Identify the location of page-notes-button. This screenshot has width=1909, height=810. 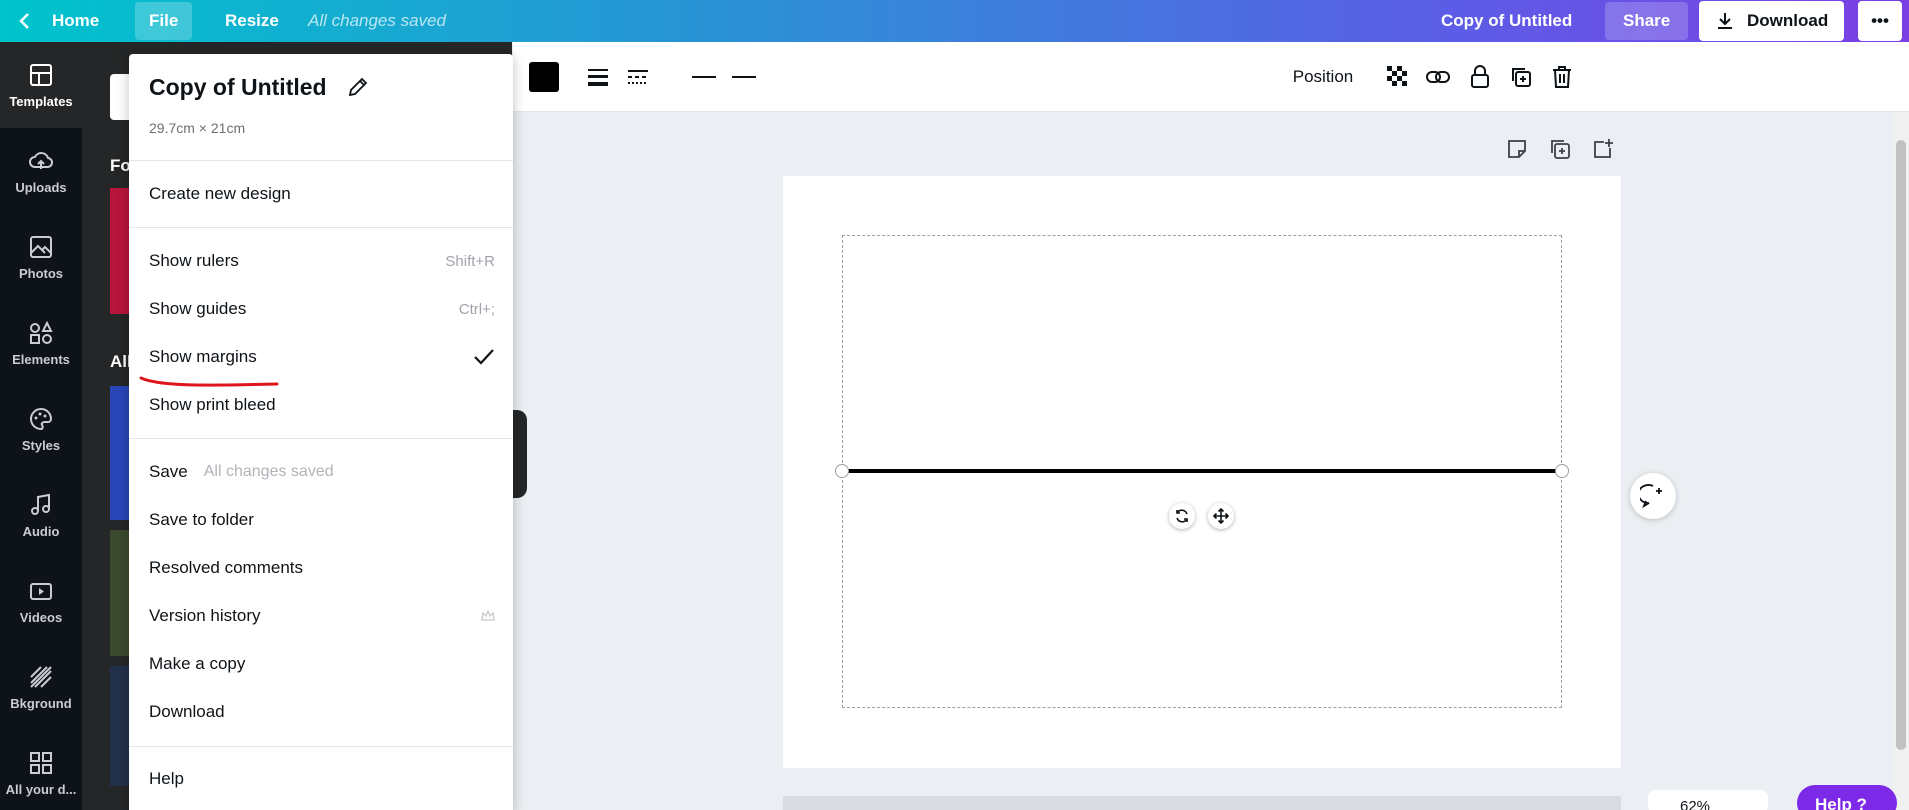
(1517, 151).